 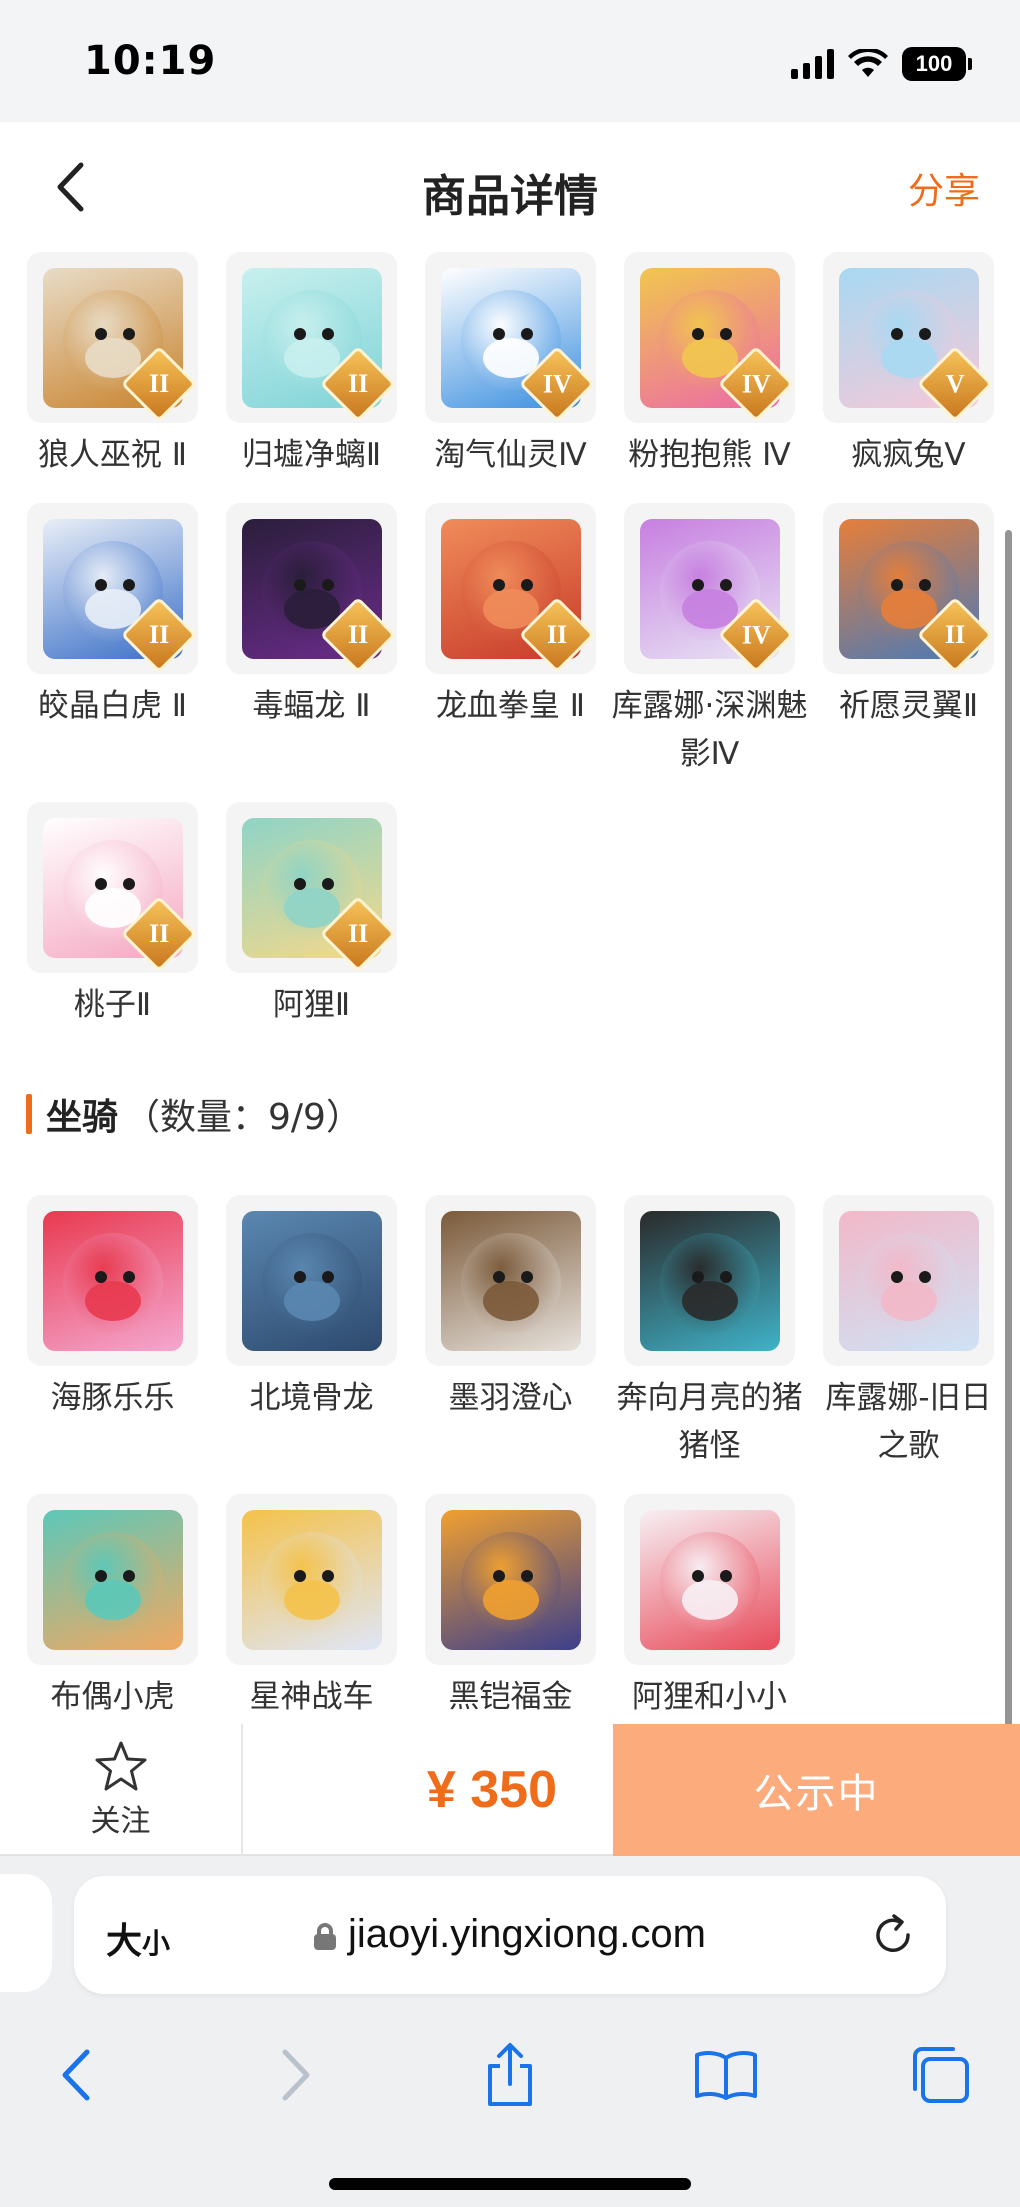 I want to click on section-accent-bar, so click(x=29, y=1114).